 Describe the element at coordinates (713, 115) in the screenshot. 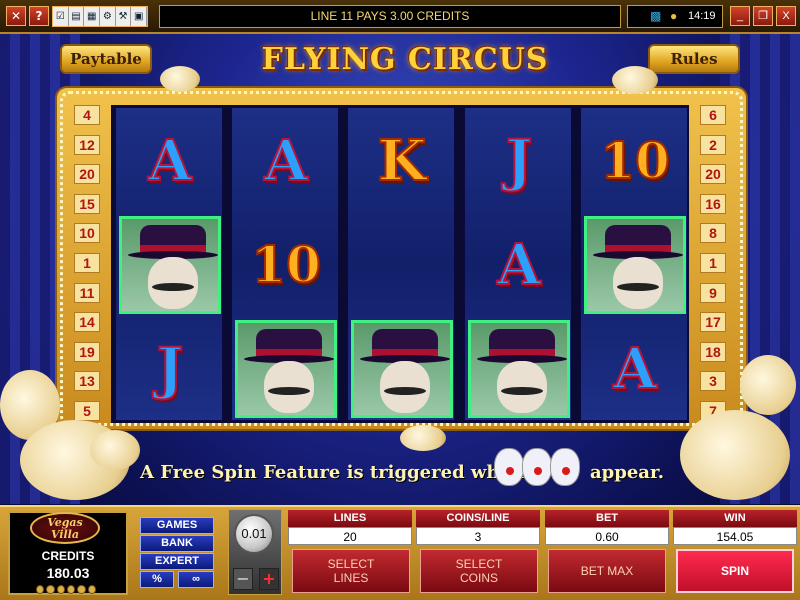

I see `payline-marker: 6` at that location.